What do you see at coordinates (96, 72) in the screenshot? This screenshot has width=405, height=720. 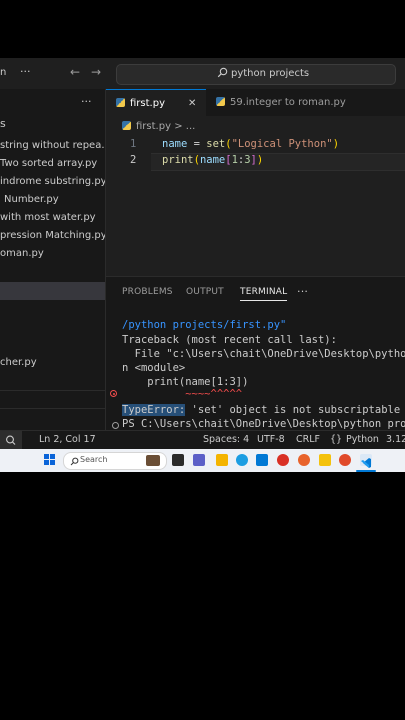 I see `forward-arrow-icon: →` at bounding box center [96, 72].